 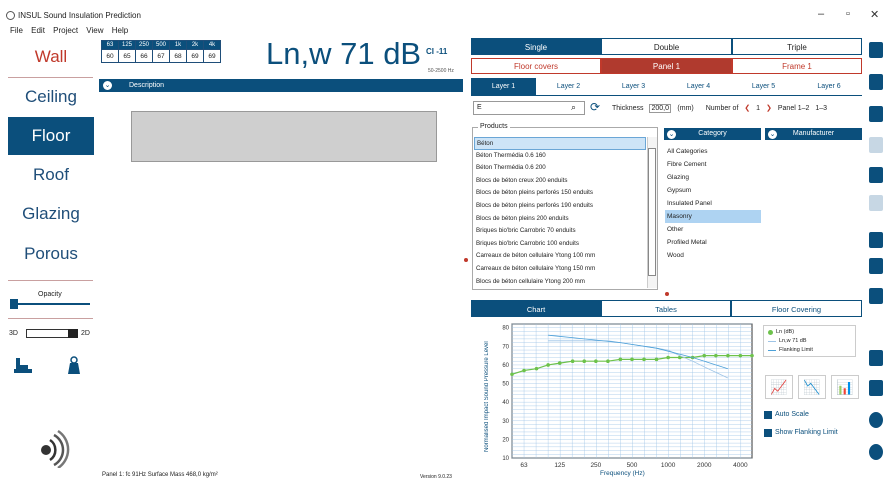 What do you see at coordinates (536, 46) in the screenshot?
I see `tab-single: Single` at bounding box center [536, 46].